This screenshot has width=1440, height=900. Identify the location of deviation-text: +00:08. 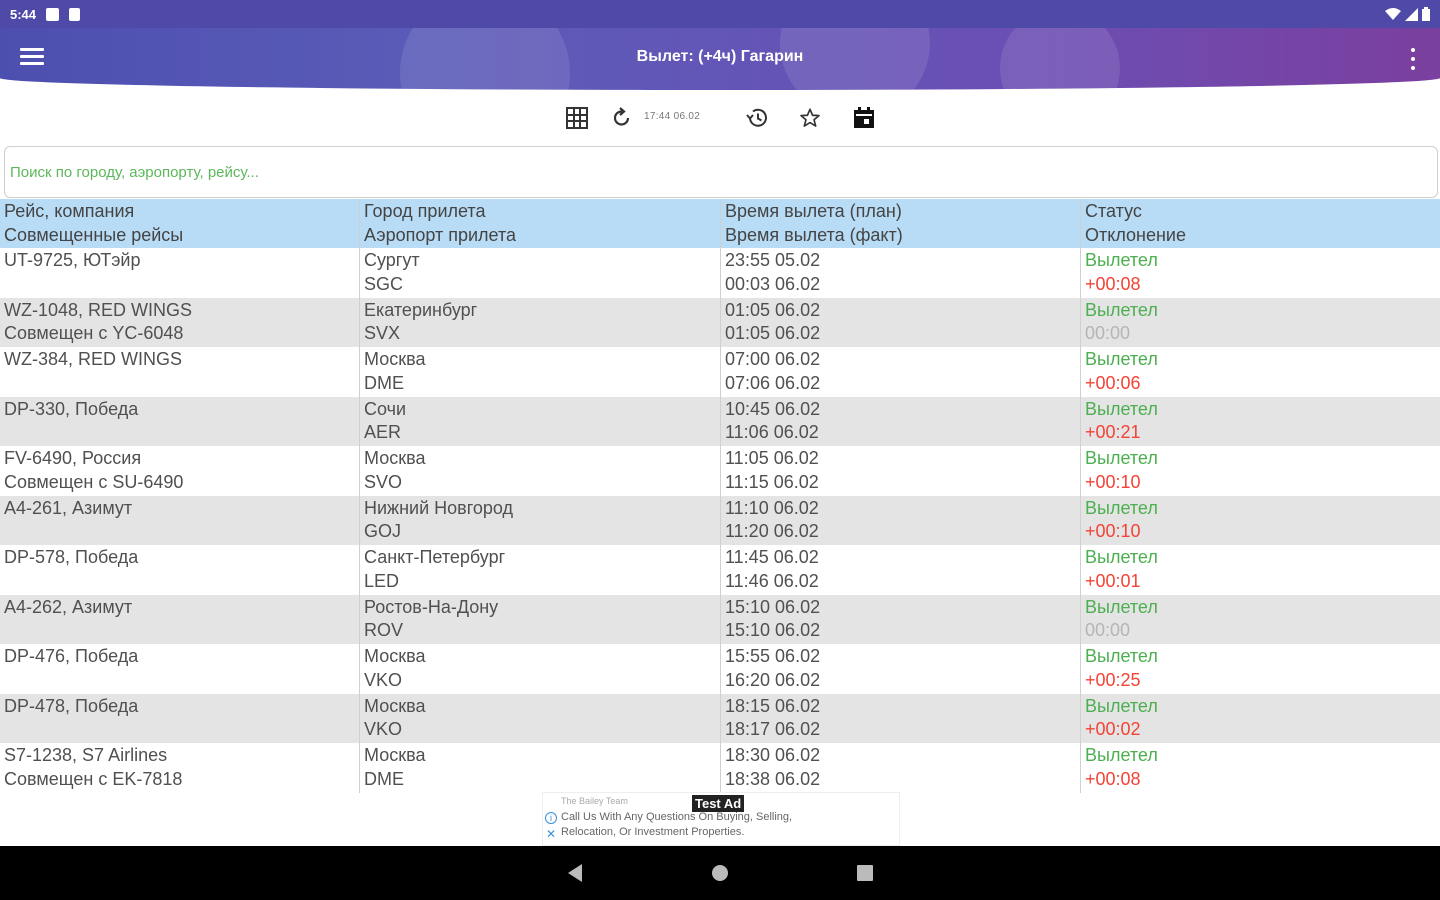
(1113, 778).